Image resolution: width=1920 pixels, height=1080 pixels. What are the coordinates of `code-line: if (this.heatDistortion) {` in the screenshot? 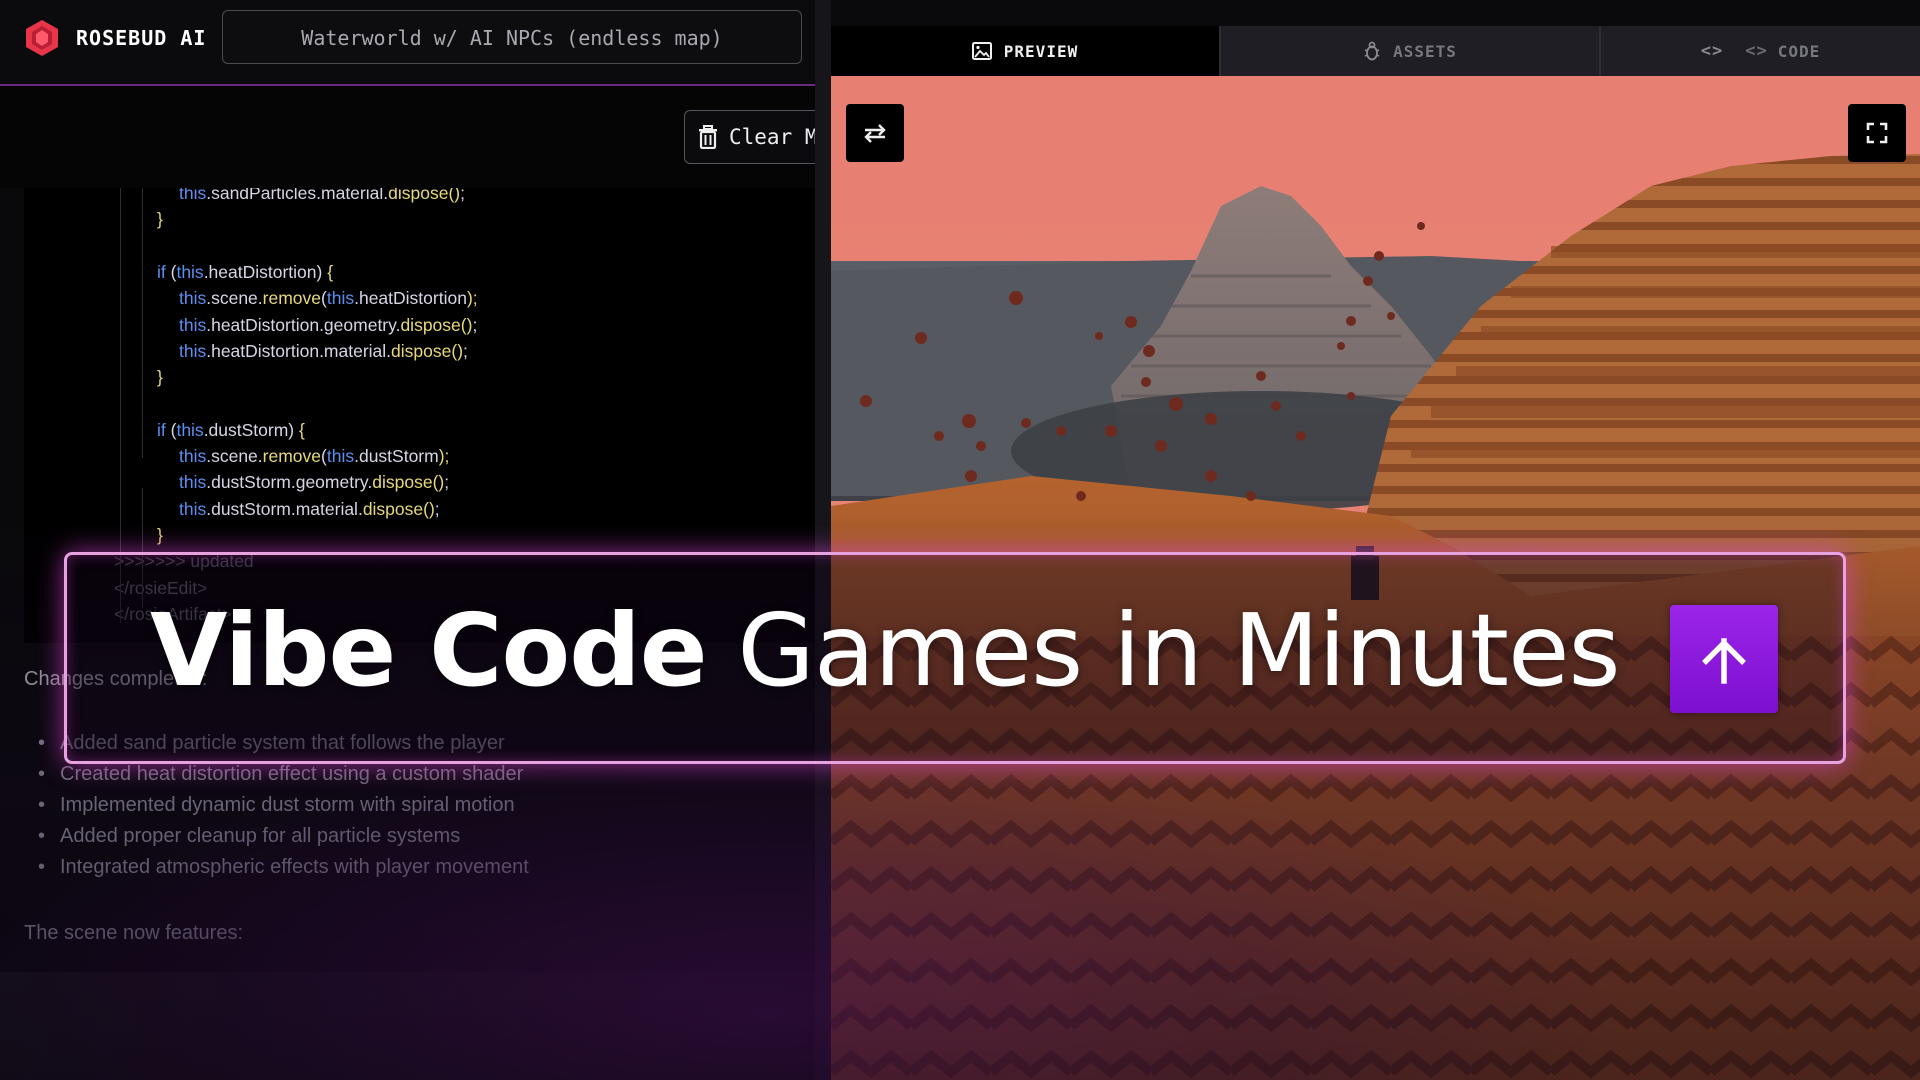 It's located at (245, 271).